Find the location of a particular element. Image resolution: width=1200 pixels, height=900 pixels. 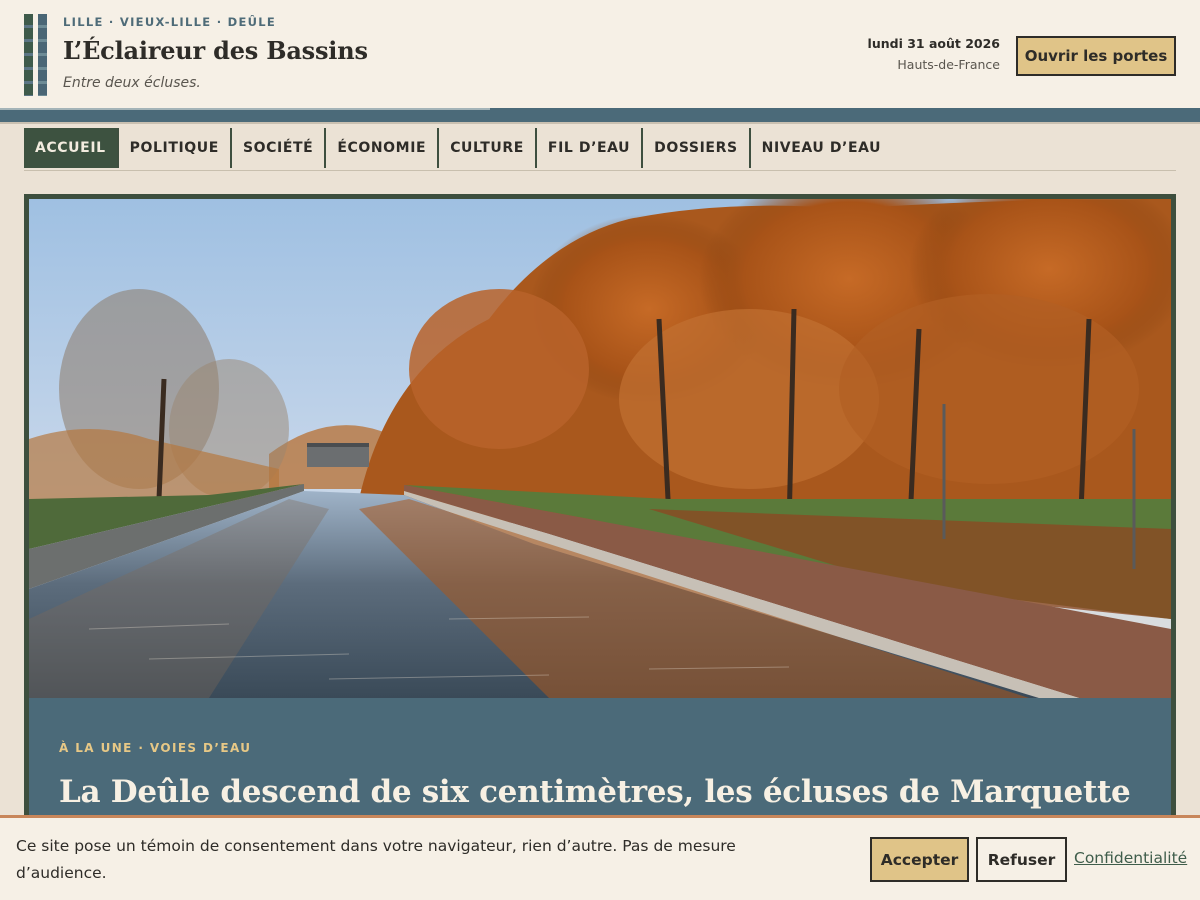

nav-item-economie: ÉCONOMIE is located at coordinates (380, 148).